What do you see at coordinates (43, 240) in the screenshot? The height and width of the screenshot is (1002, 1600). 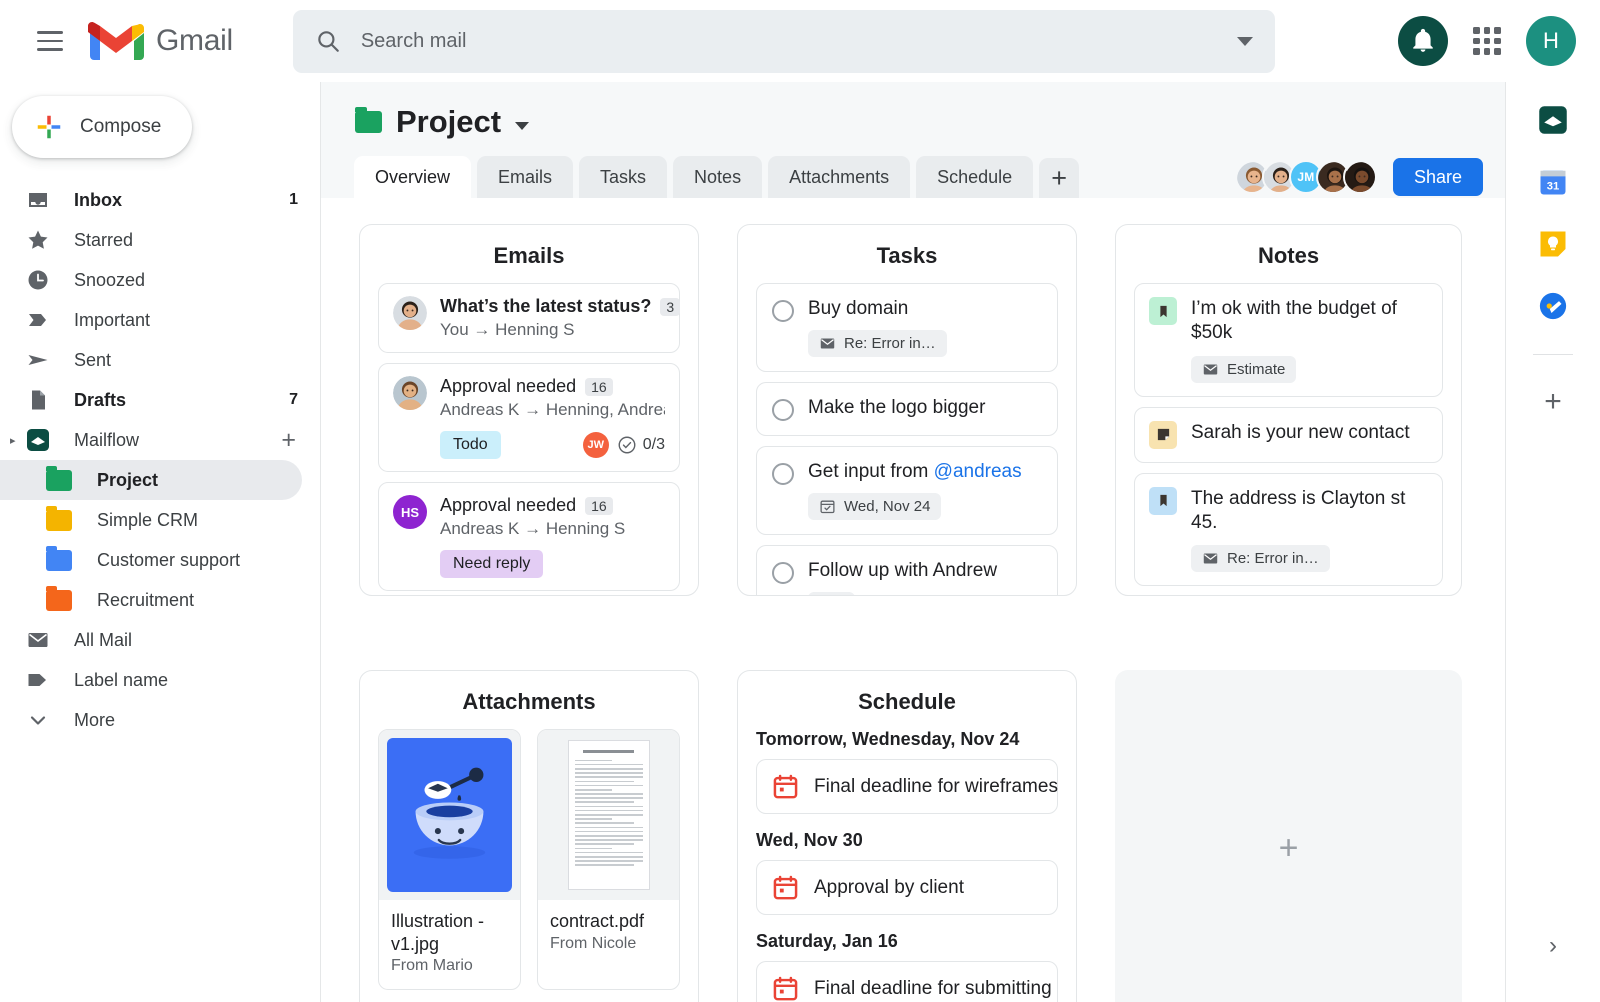 I see `star-icon` at bounding box center [43, 240].